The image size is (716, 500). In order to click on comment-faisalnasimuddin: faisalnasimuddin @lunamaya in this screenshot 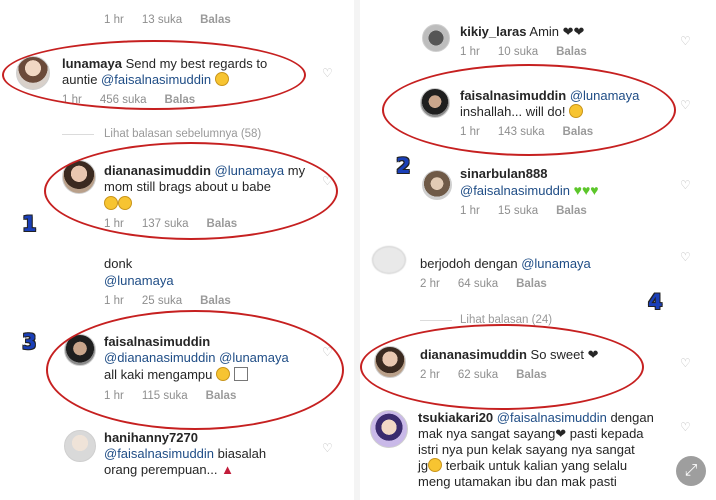, I will do `click(549, 96)`.